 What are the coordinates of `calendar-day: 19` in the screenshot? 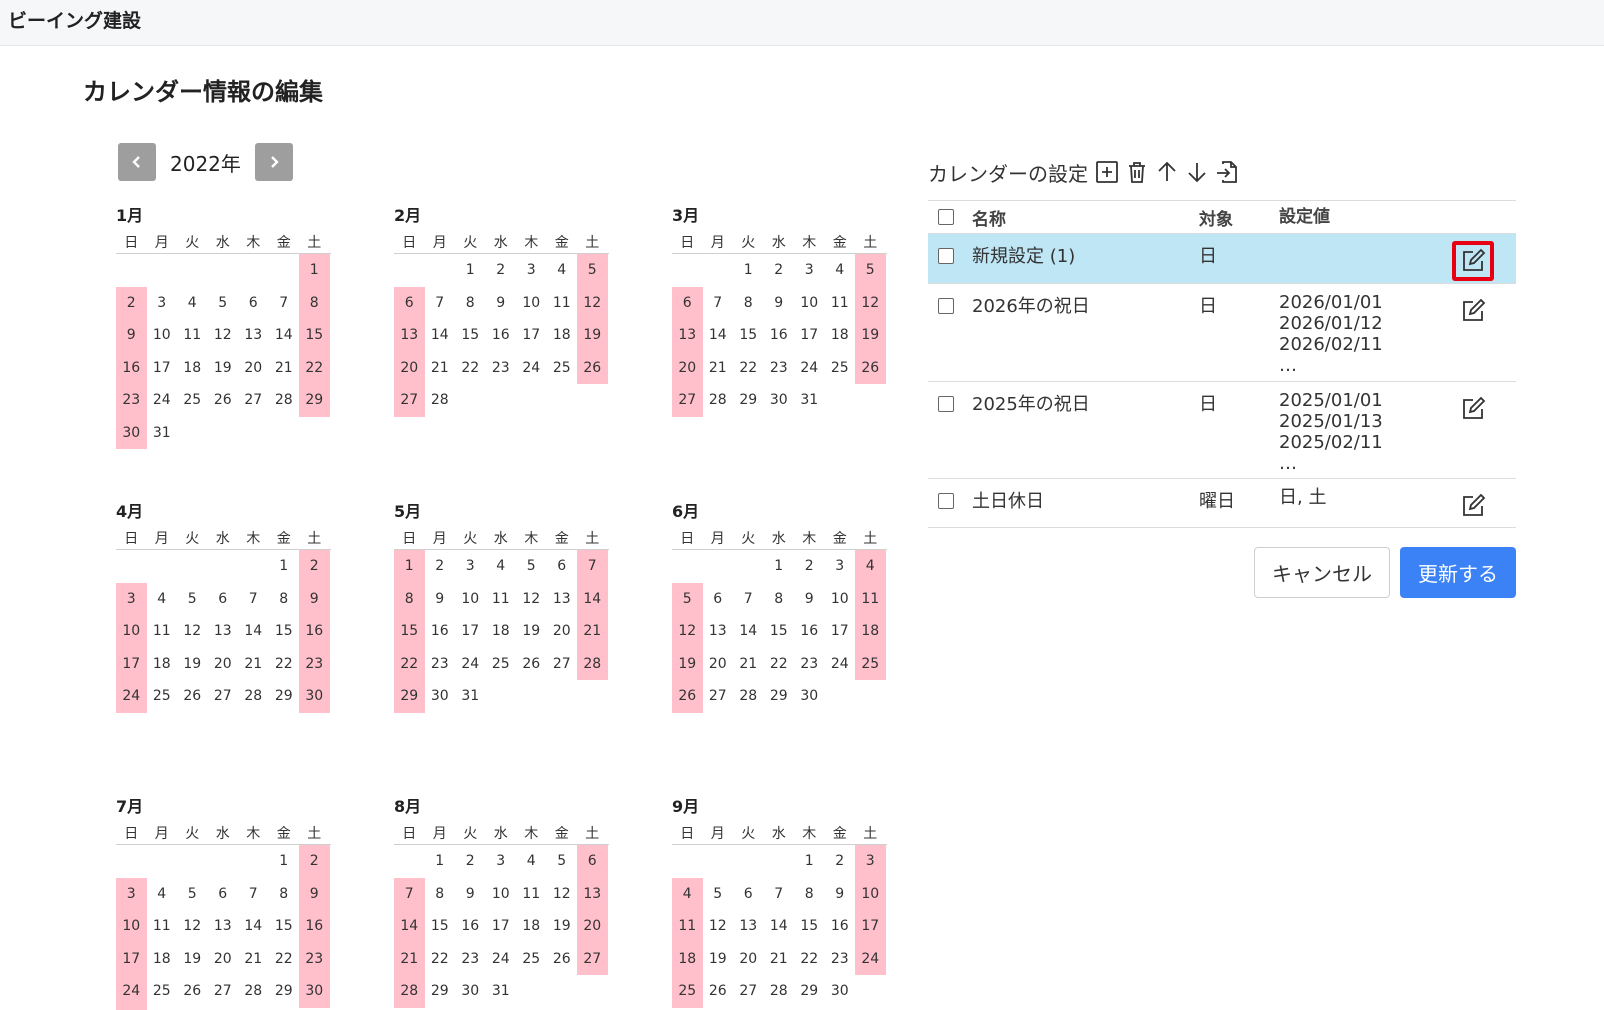 It's located at (687, 663).